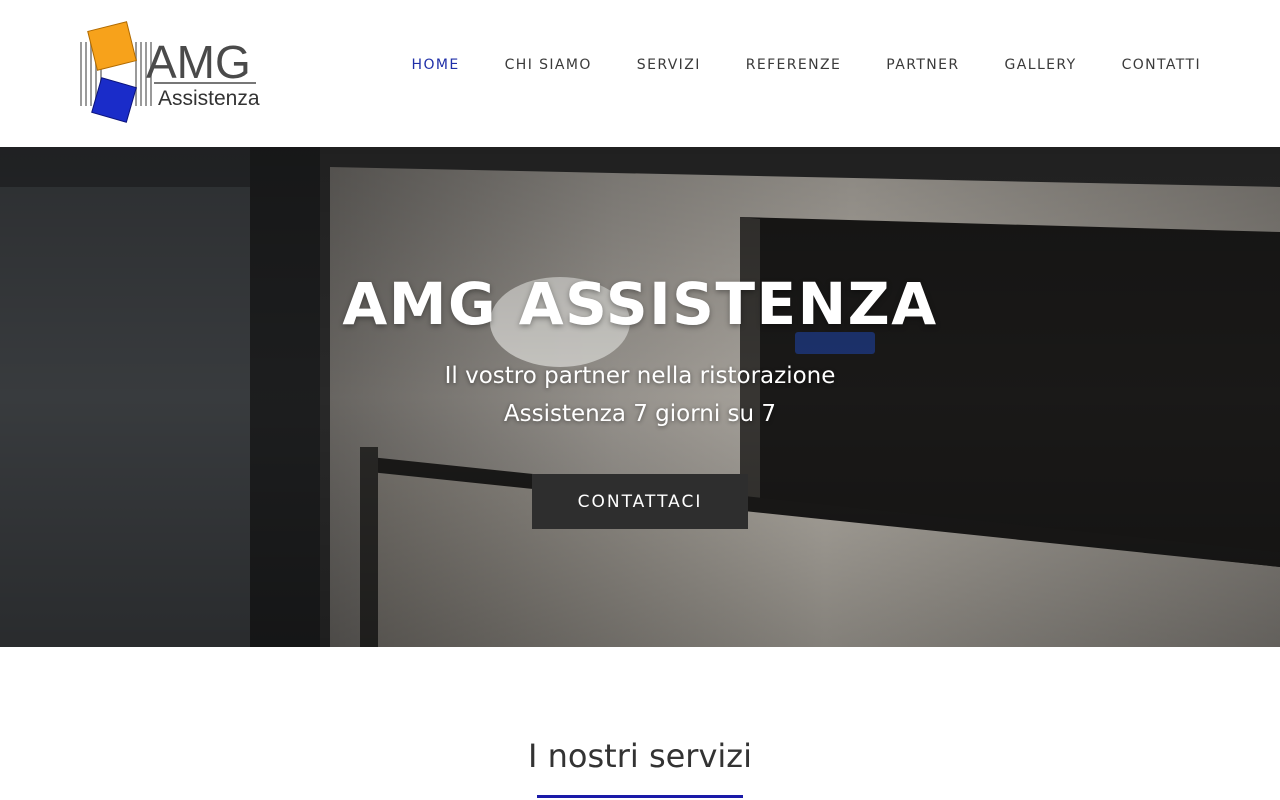  I want to click on hero-subtitle-line2: Assistenza 7 giorni su 7, so click(640, 414).